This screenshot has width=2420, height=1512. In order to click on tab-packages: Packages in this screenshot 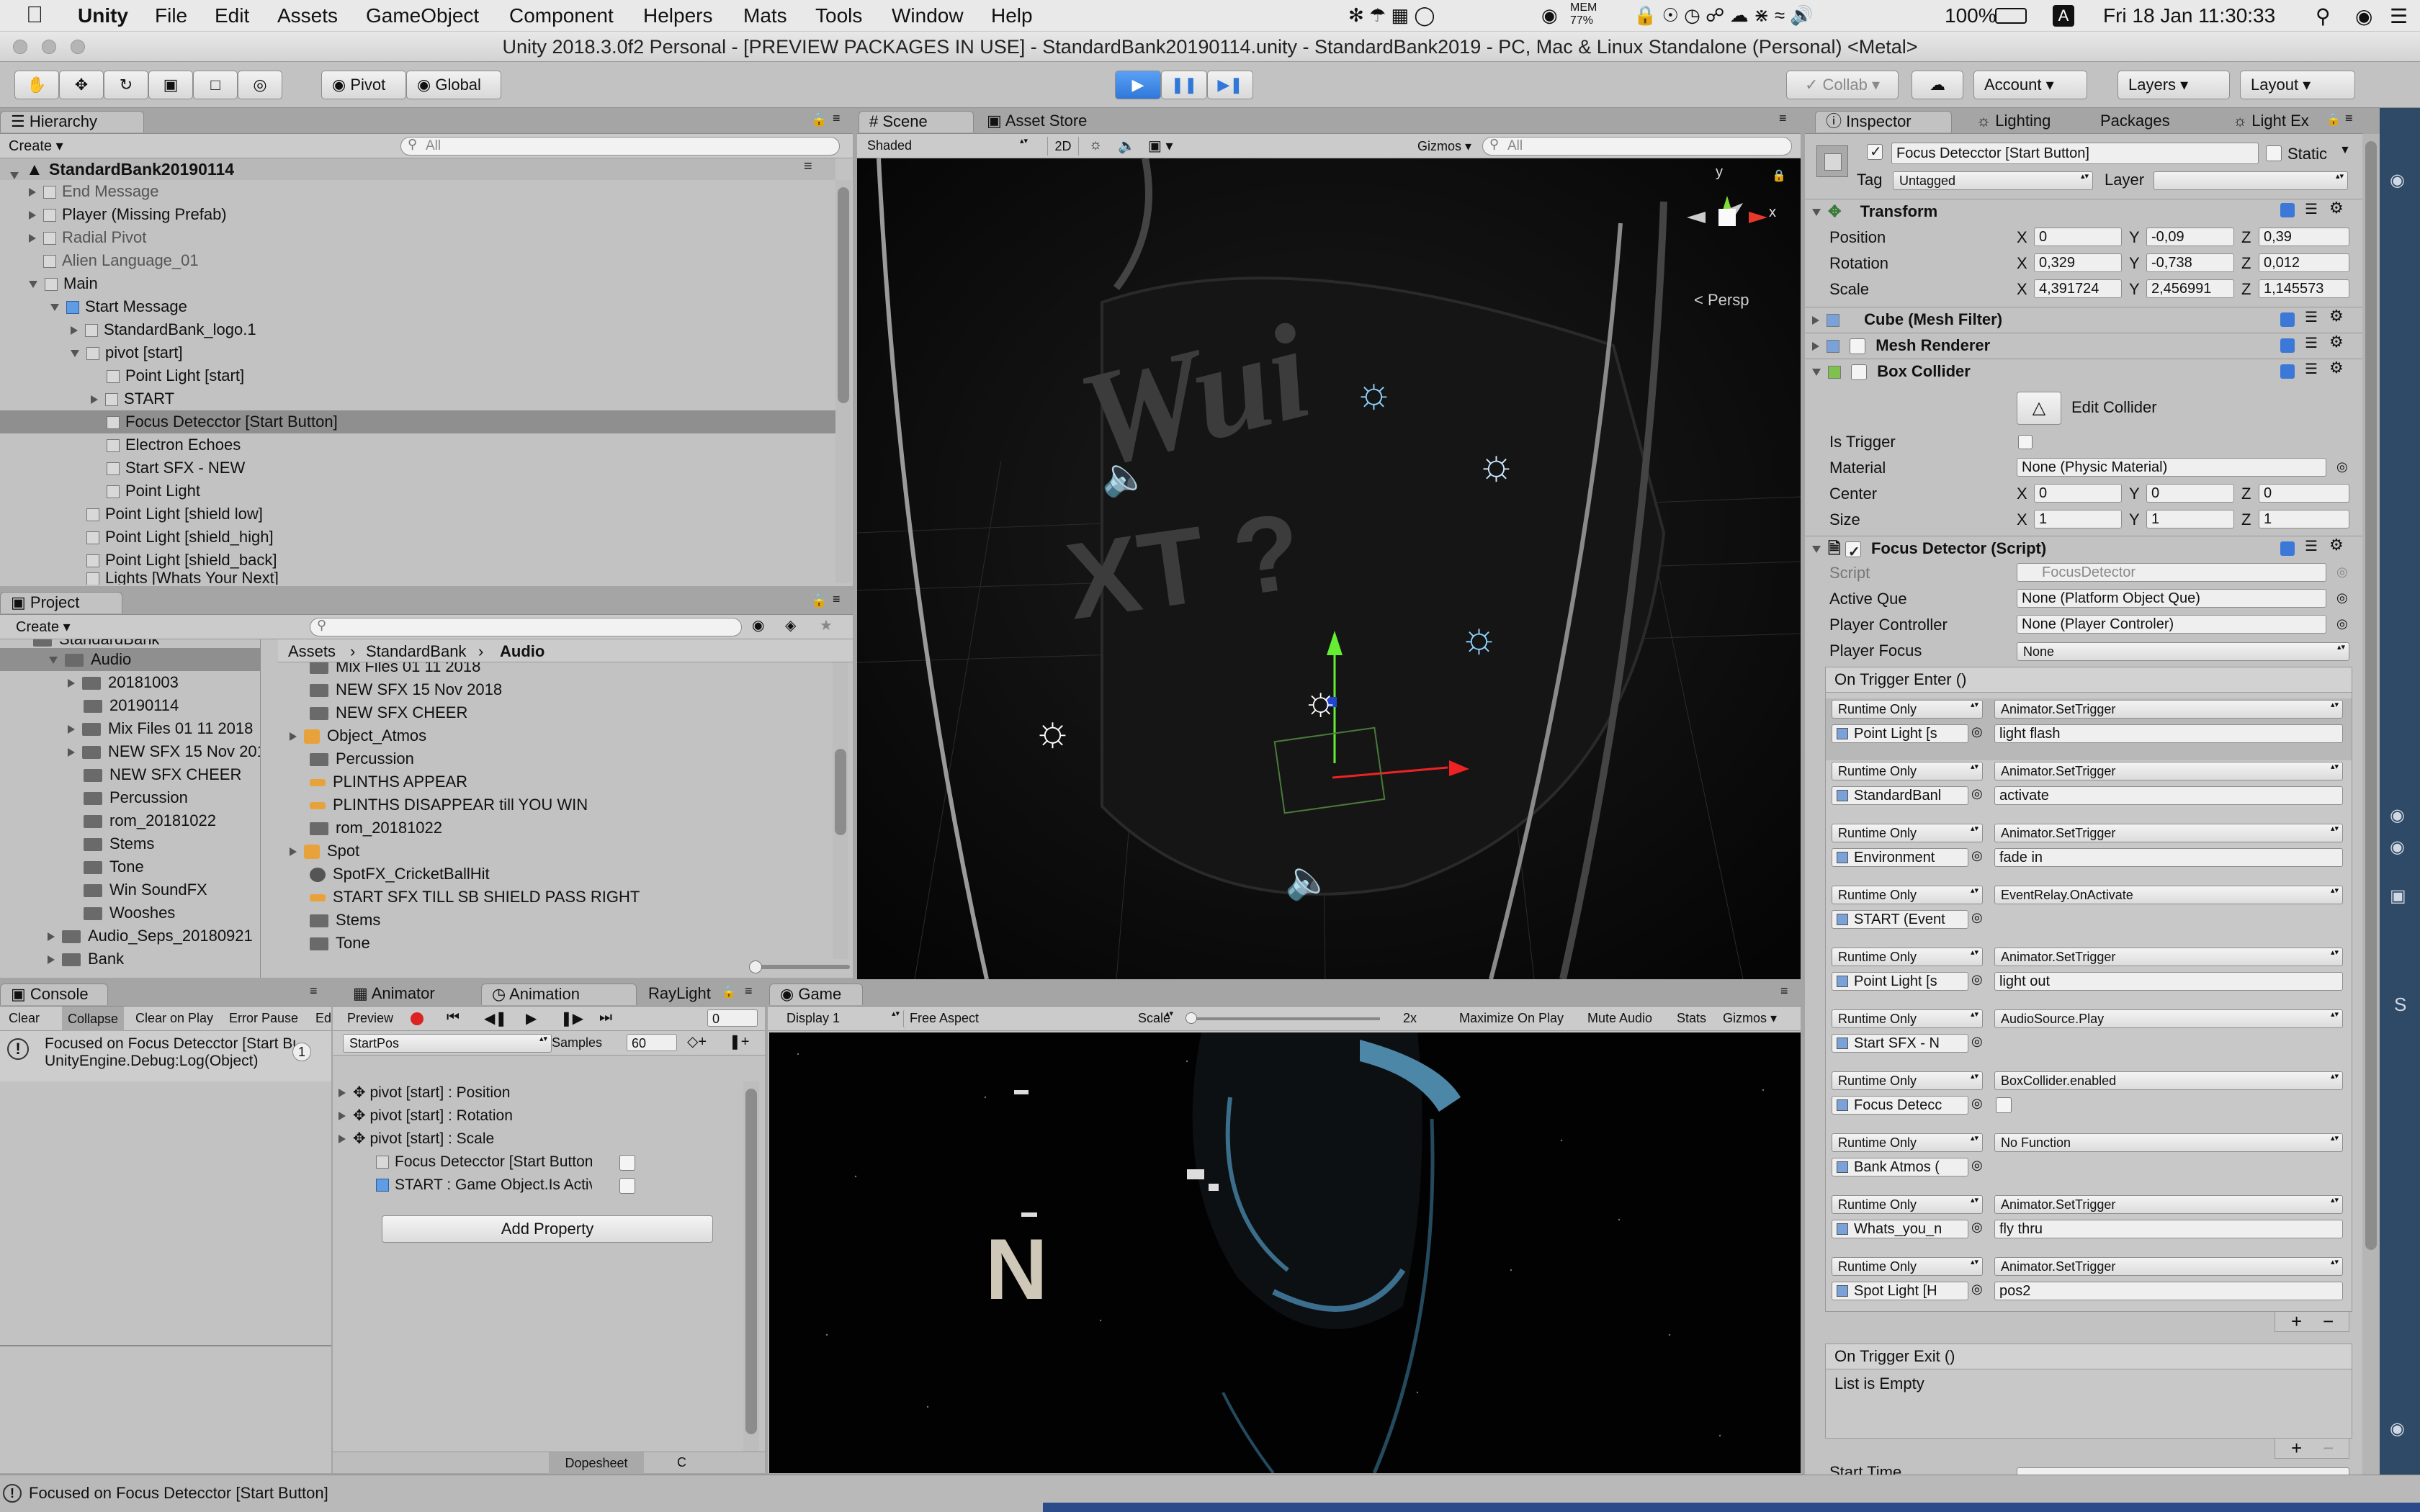, I will do `click(2140, 121)`.